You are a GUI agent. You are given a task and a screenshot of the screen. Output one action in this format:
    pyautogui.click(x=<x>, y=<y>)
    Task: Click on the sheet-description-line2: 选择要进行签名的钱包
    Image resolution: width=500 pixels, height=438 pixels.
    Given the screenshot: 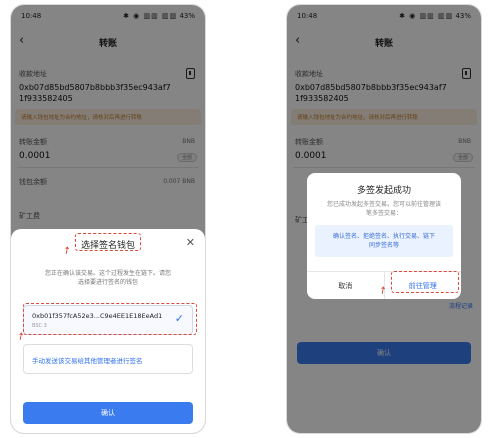 What is the action you would take?
    pyautogui.click(x=107, y=282)
    